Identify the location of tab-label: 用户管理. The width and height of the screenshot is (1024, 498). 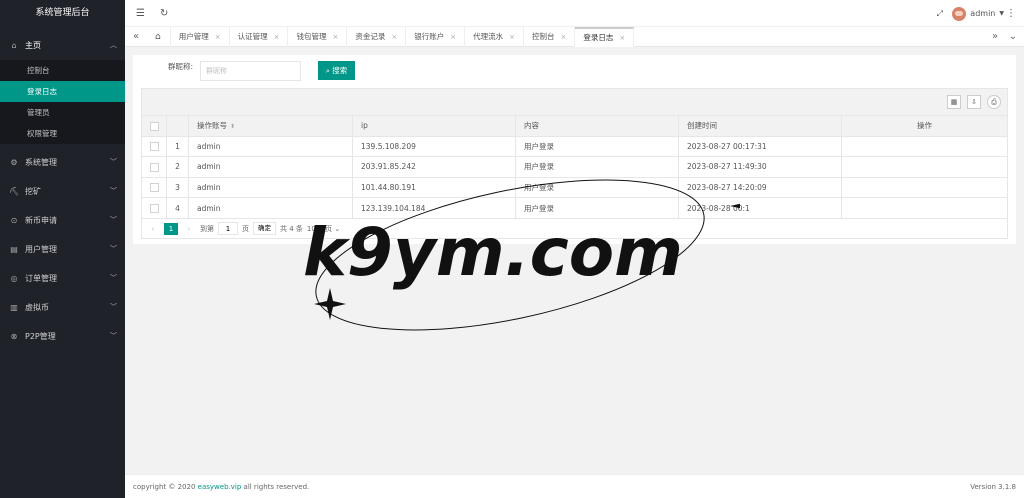
(193, 36).